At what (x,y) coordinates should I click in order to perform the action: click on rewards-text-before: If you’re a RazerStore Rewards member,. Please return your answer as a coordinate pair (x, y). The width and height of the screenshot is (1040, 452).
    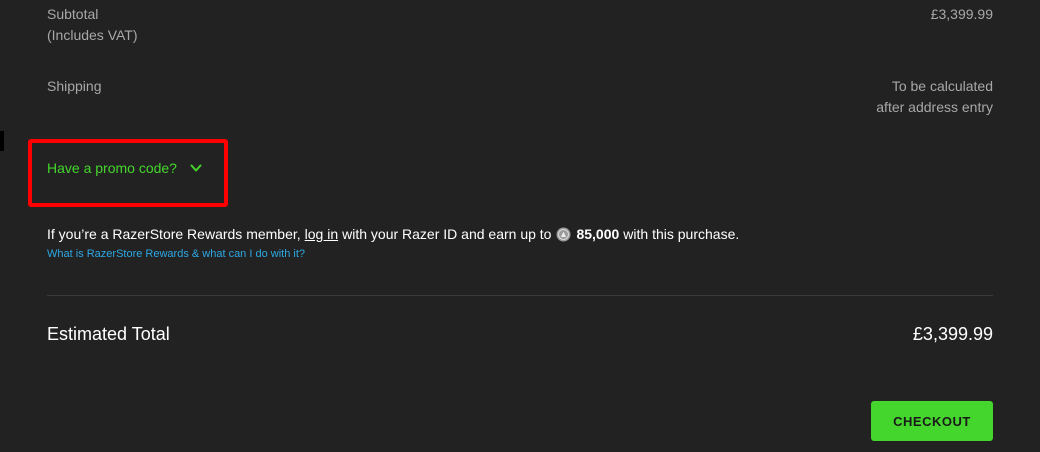
    Looking at the image, I should click on (174, 234).